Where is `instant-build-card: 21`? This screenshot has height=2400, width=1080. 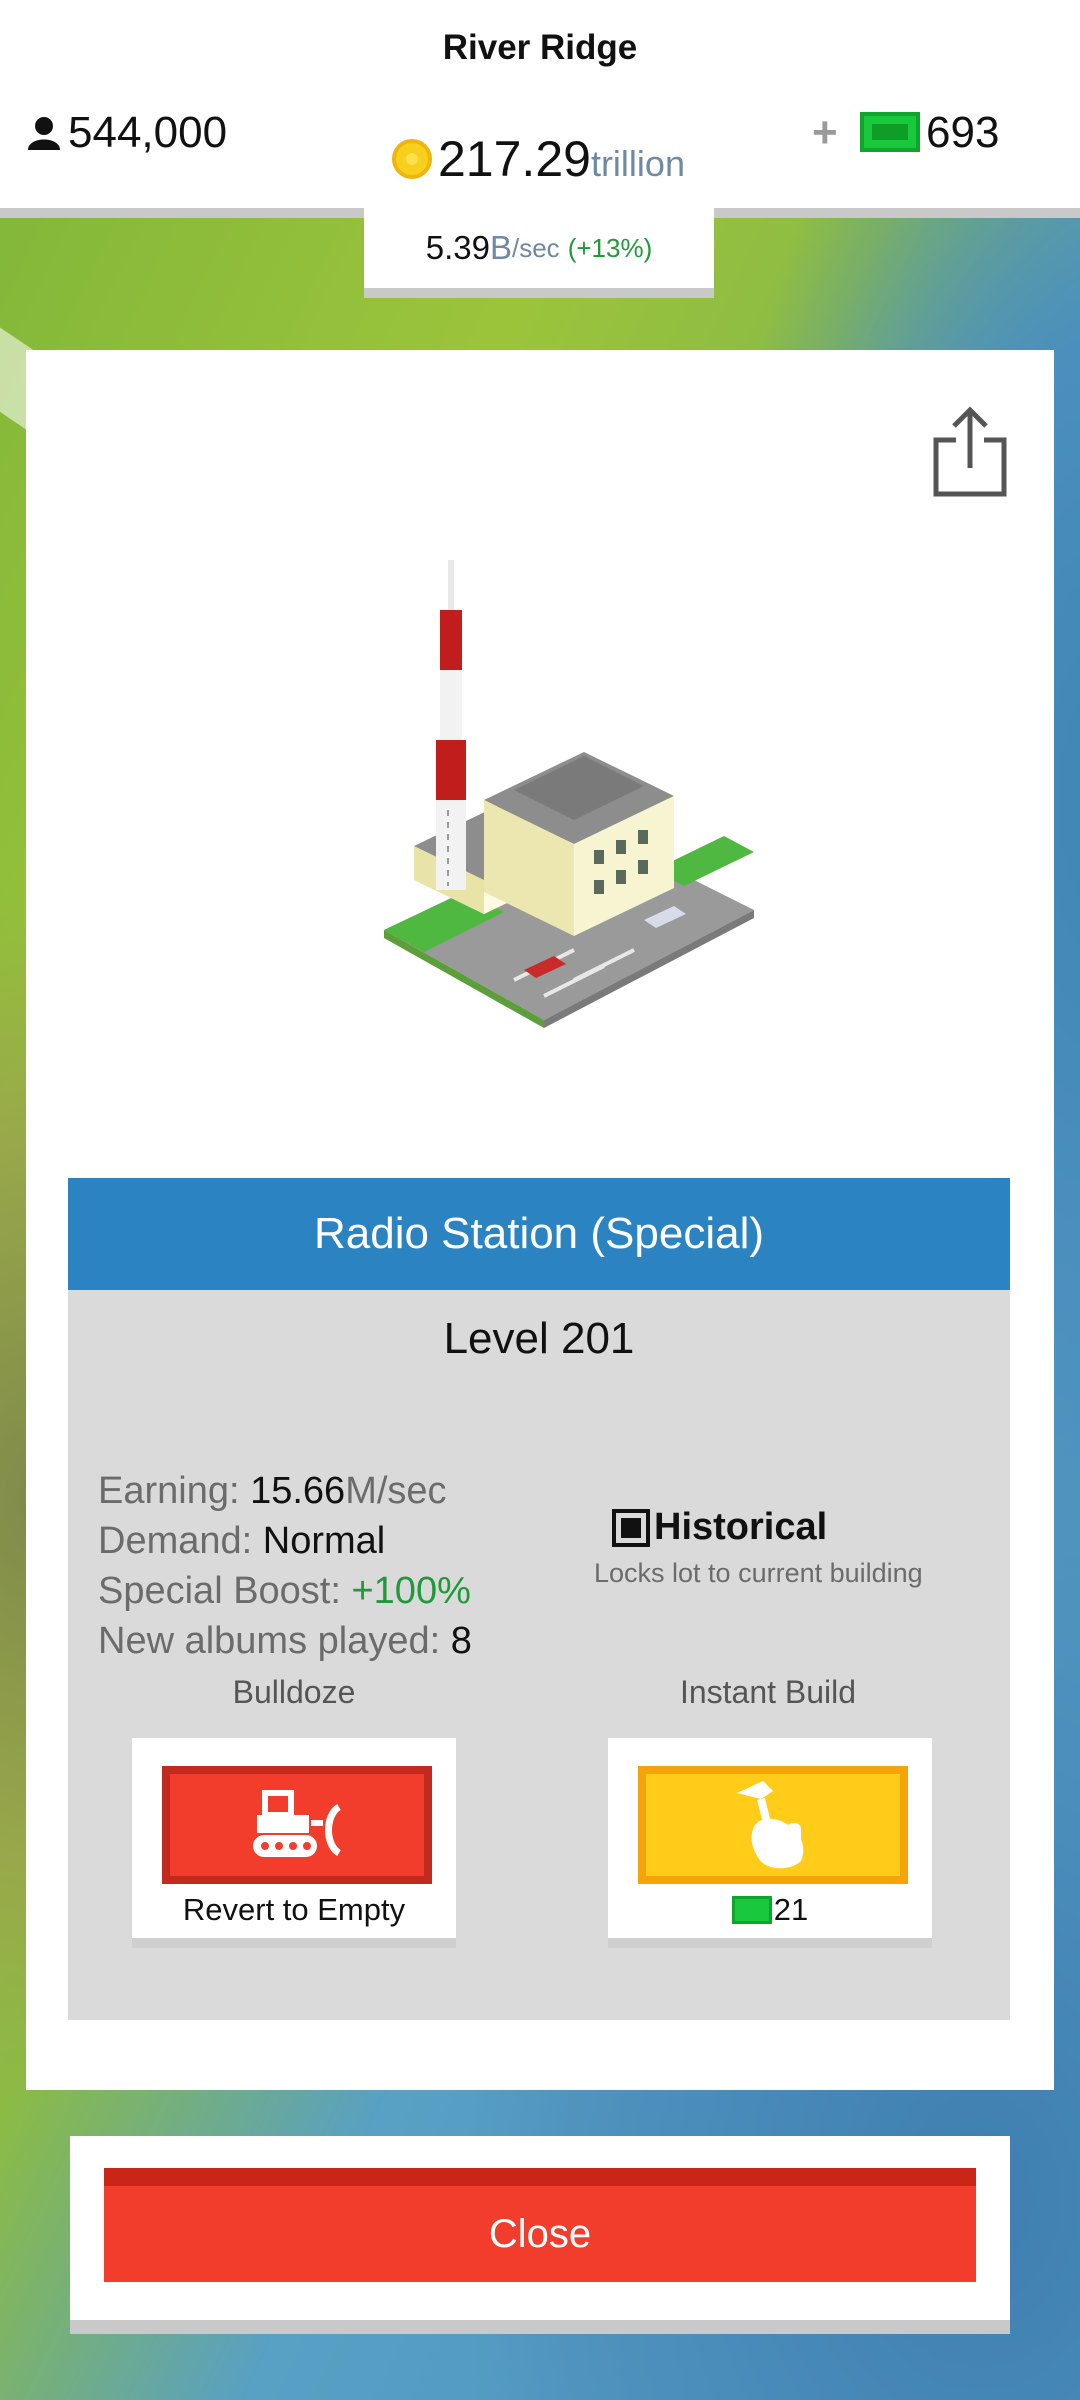 instant-build-card: 21 is located at coordinates (770, 1843).